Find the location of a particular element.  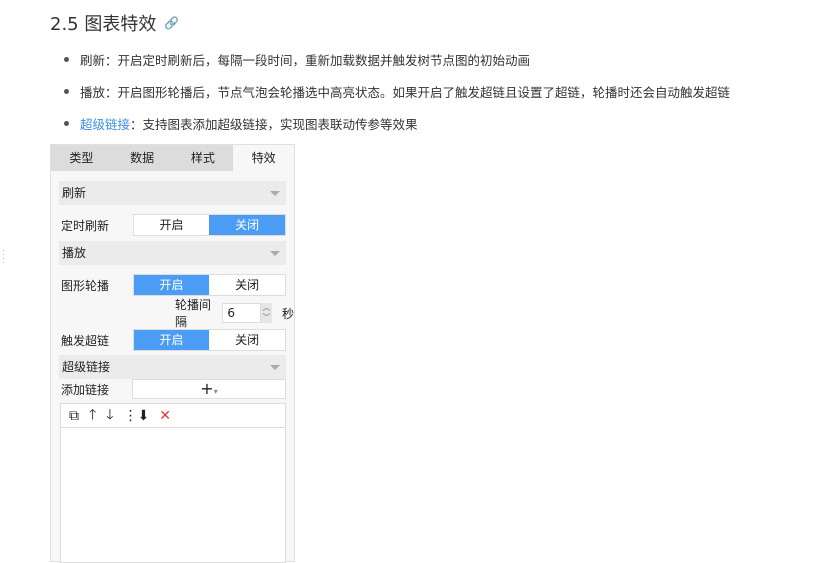

description: ：支持图表添加超级链接，实现图表联动传参等效果 is located at coordinates (274, 124).